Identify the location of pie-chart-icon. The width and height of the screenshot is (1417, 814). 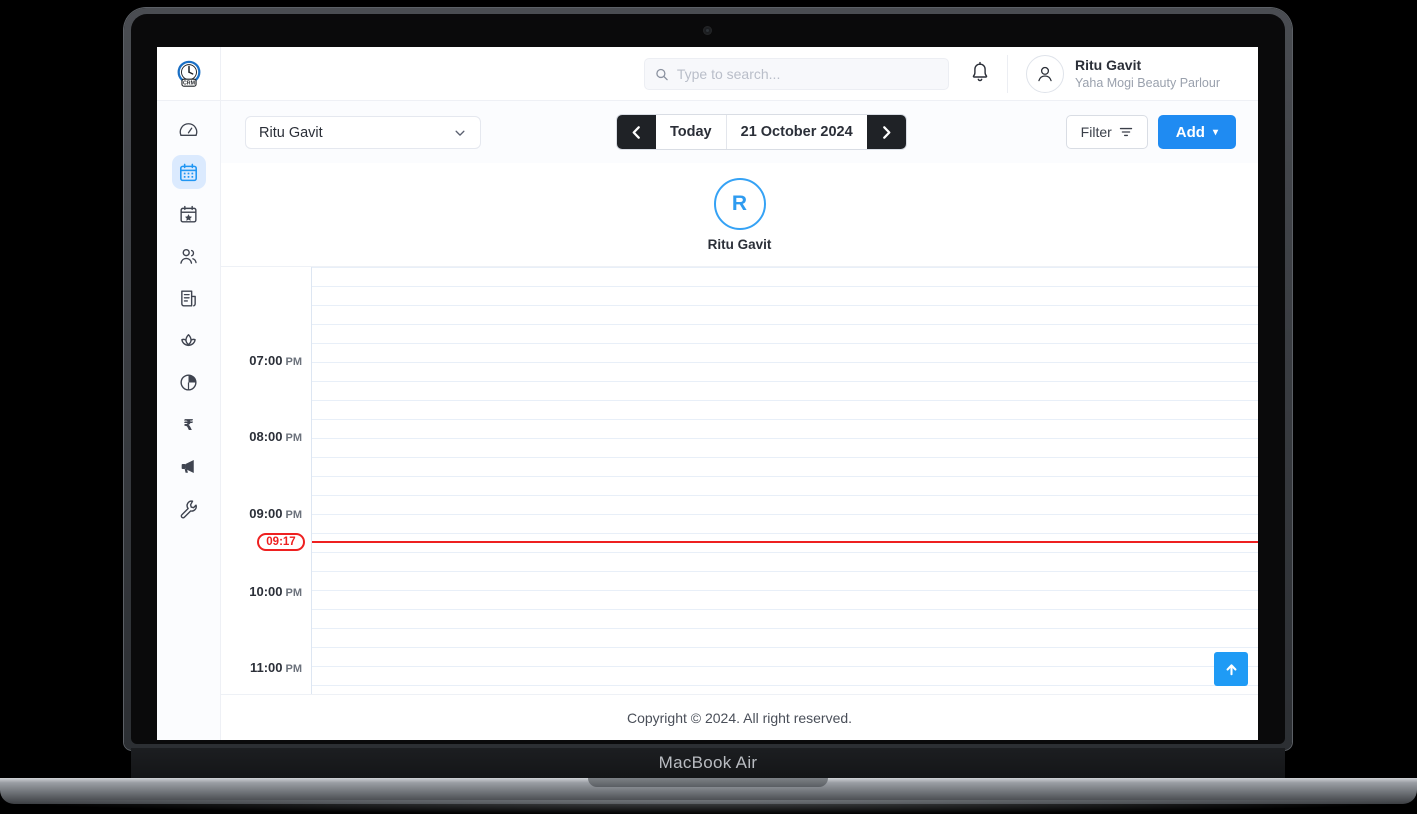
(188, 382).